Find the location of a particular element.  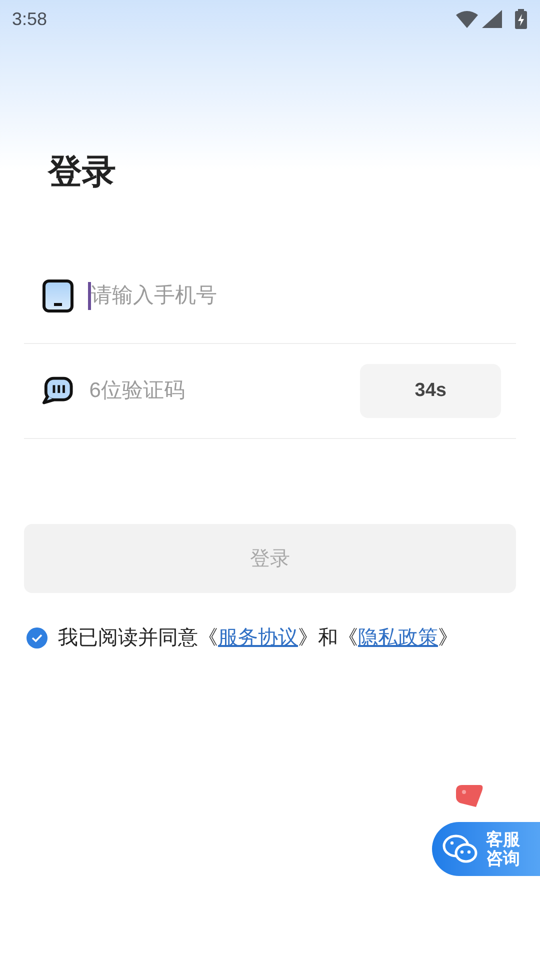

wifi-icon is located at coordinates (467, 19).